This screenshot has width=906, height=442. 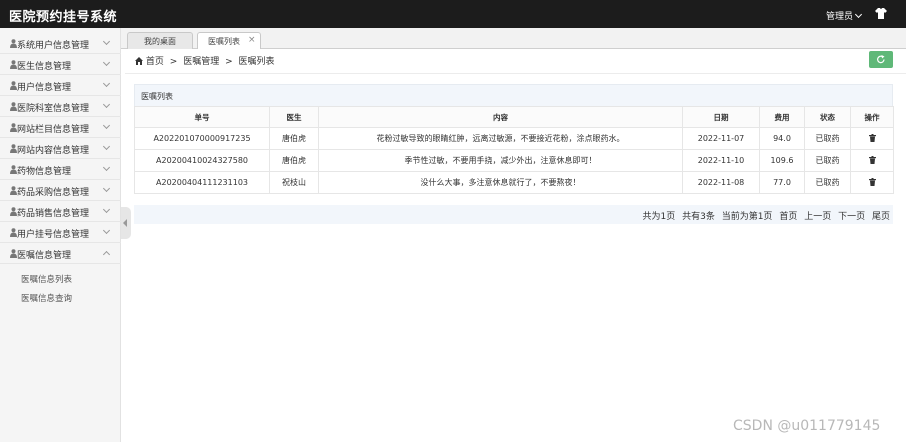 I want to click on sidebar-item-registrations: 用户挂号信息管理, so click(x=60, y=232).